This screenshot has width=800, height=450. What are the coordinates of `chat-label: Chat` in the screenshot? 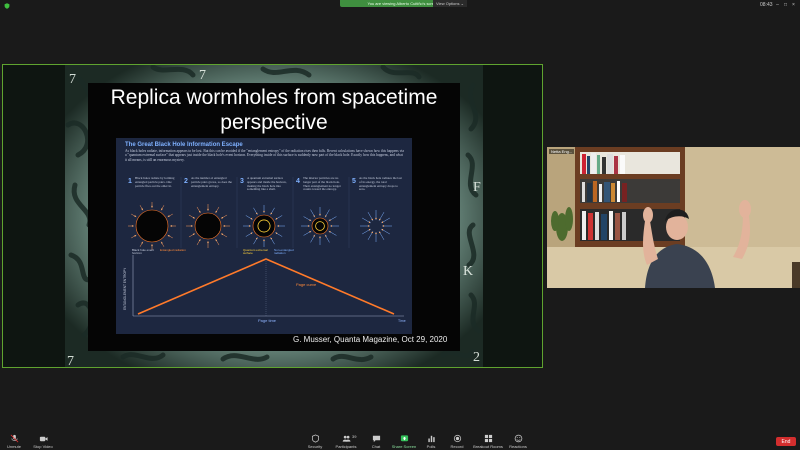 It's located at (376, 446).